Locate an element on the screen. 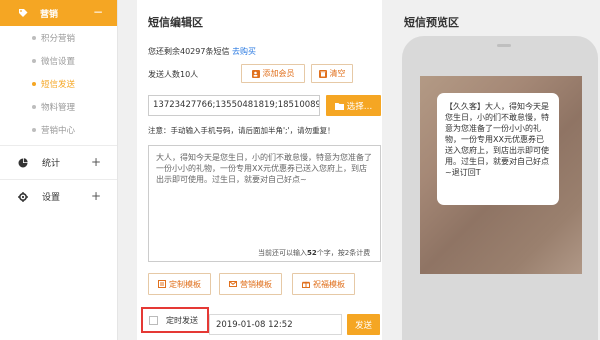 The image size is (600, 340). sidebar-section-stats: 统计 + is located at coordinates (58, 162).